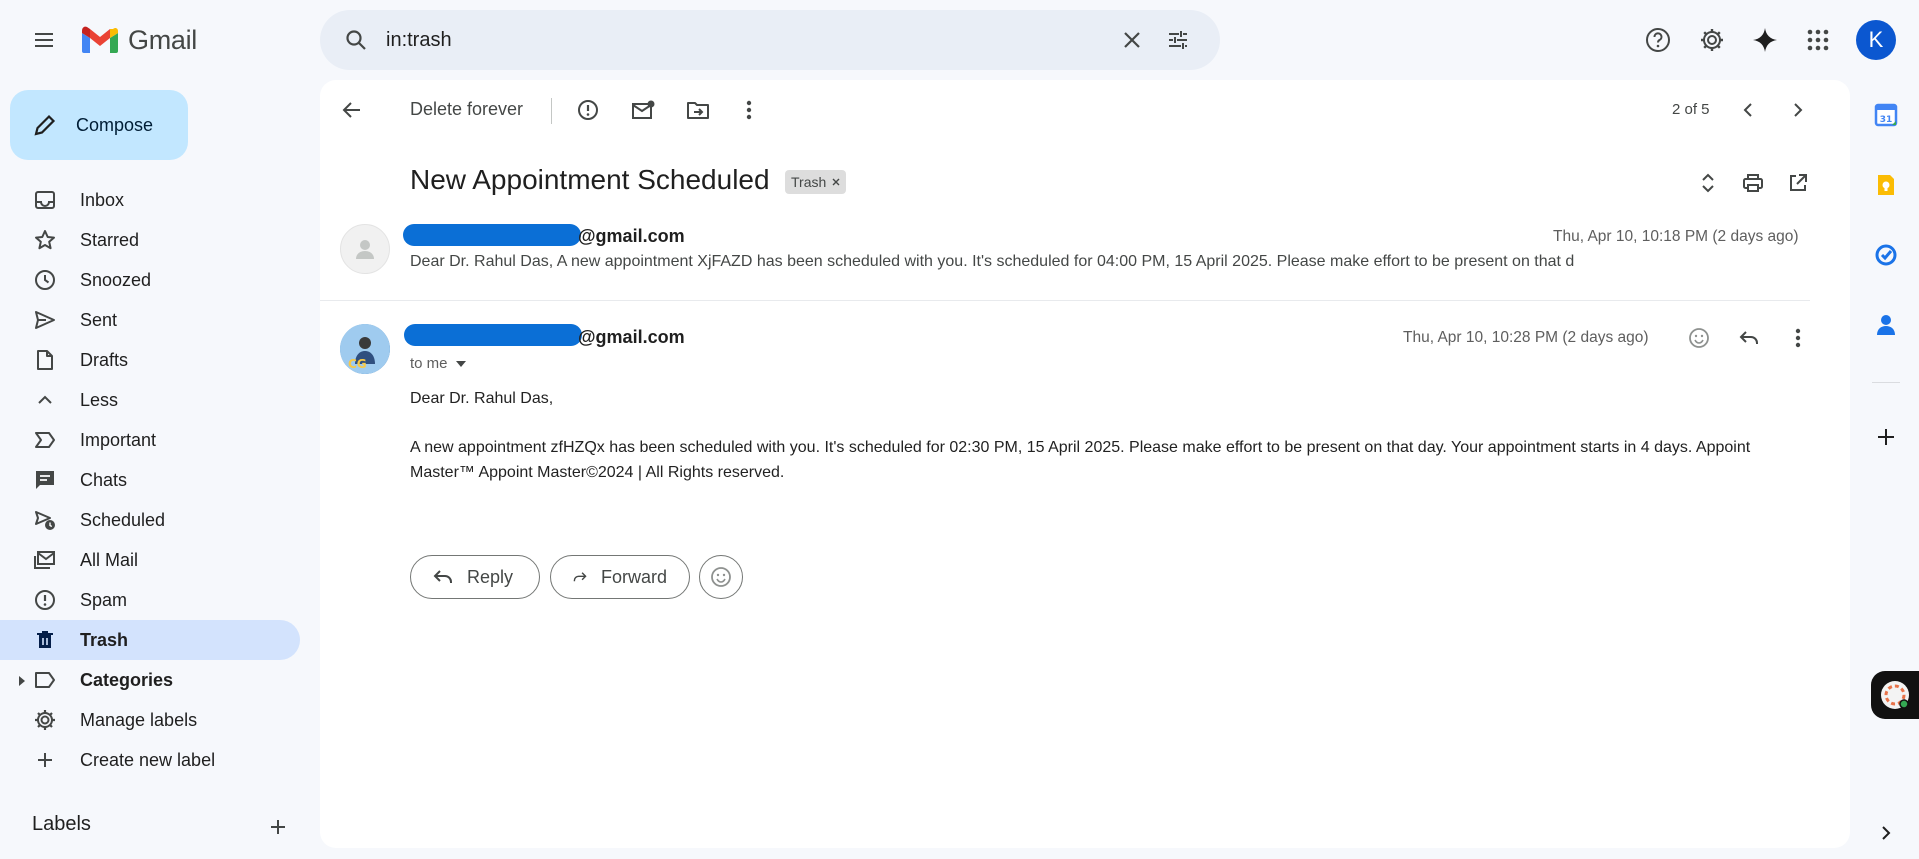 This screenshot has width=1919, height=859. I want to click on contacts-app-button, so click(1886, 325).